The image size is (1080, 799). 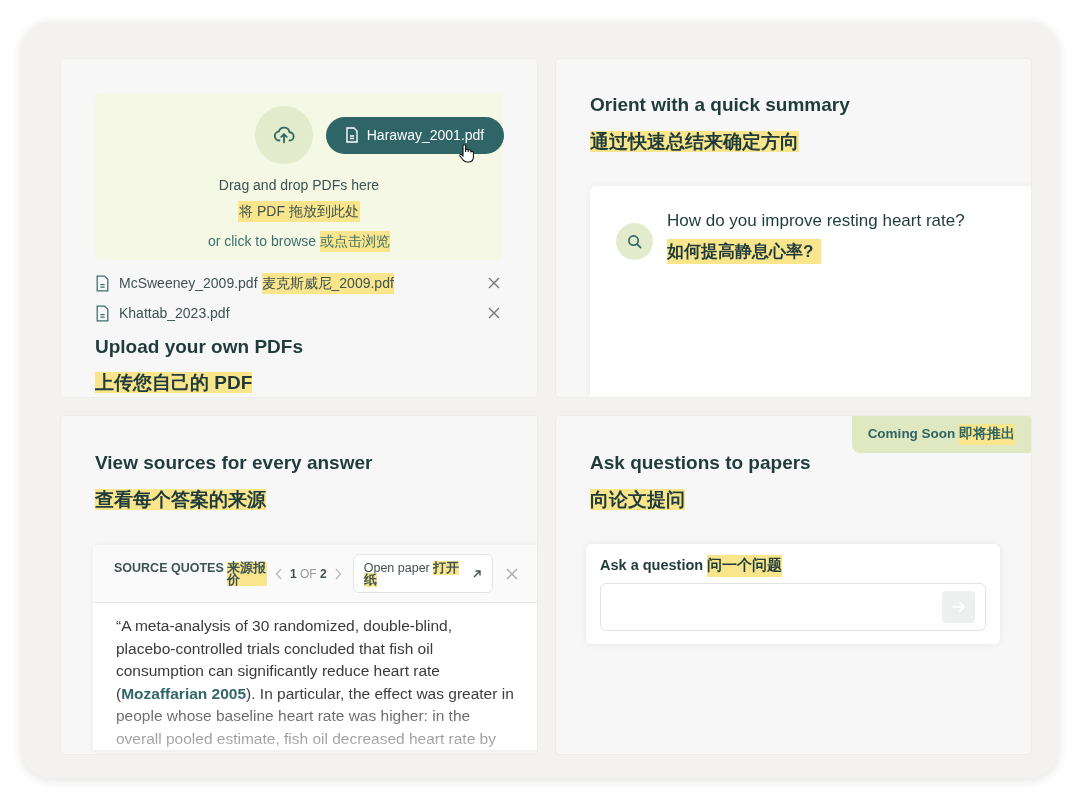 I want to click on question-translation: 如何提高静息心率?, so click(x=744, y=251).